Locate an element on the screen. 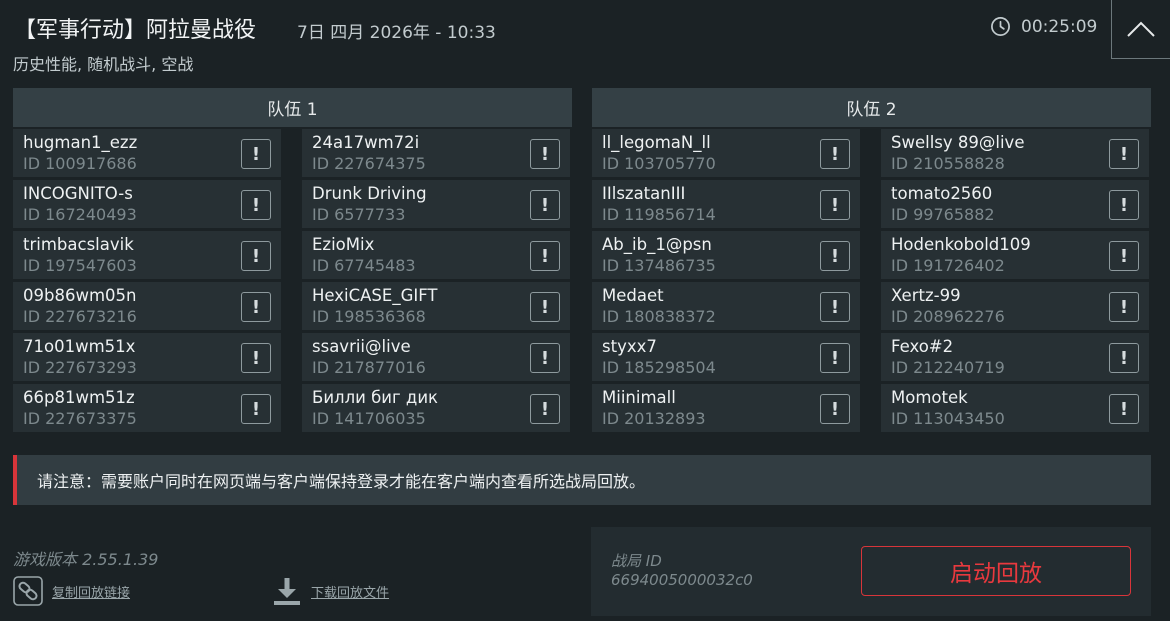 Image resolution: width=1170 pixels, height=621 pixels. player-name: ll_legomaN_ll is located at coordinates (656, 142).